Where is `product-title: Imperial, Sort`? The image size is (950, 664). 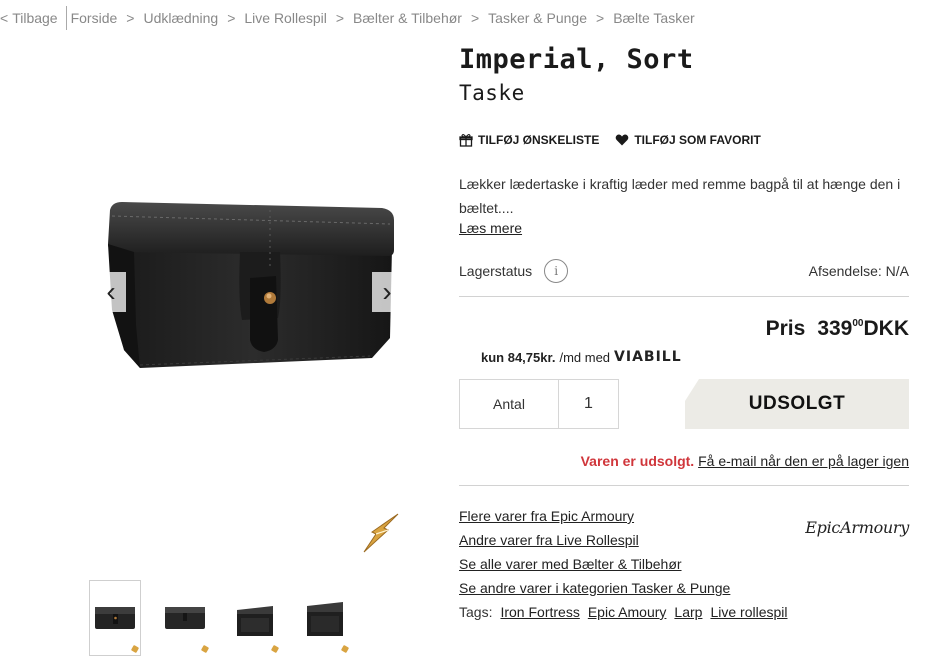 product-title: Imperial, Sort is located at coordinates (576, 59).